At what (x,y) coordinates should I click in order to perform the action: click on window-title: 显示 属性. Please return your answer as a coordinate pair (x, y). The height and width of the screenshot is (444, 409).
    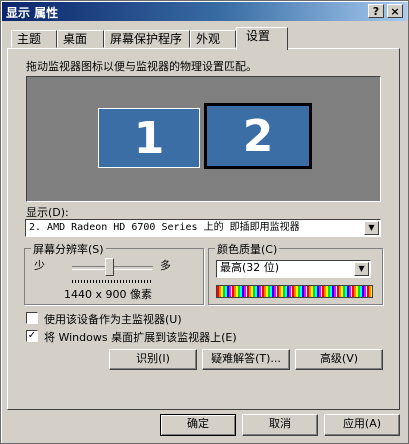
    Looking at the image, I should click on (32, 13).